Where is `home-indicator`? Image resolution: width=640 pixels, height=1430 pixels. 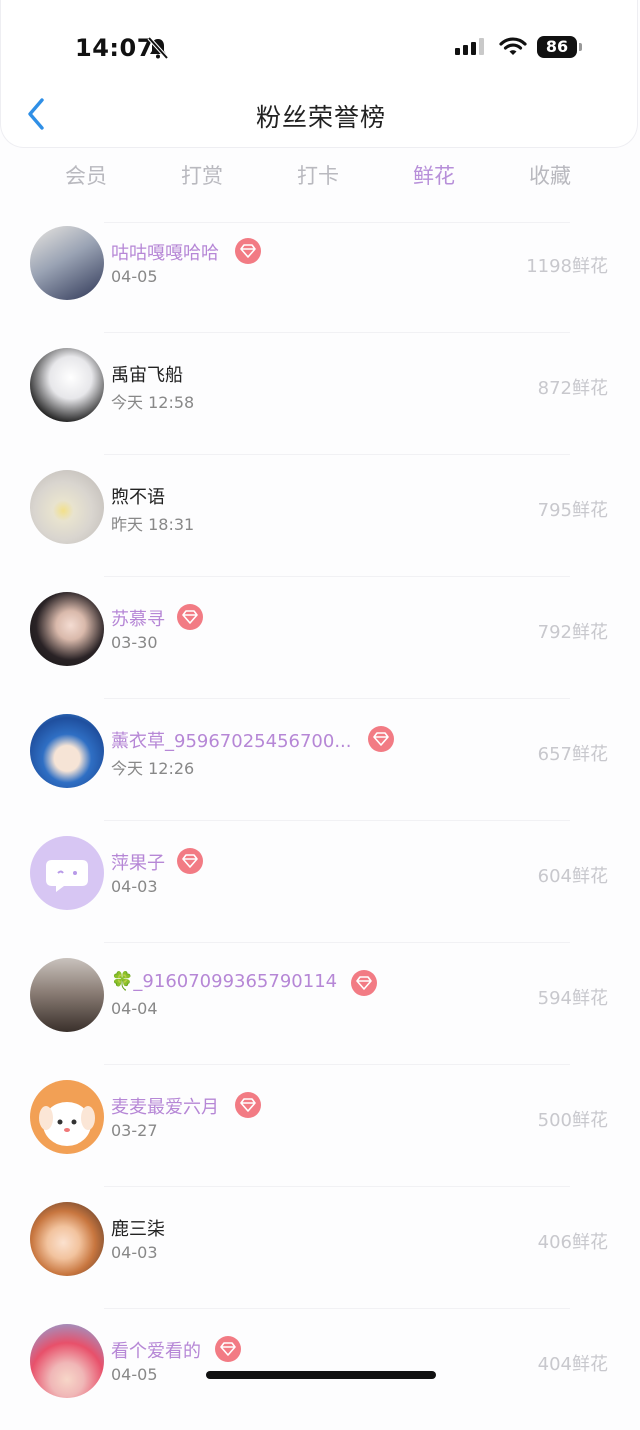
home-indicator is located at coordinates (321, 1375).